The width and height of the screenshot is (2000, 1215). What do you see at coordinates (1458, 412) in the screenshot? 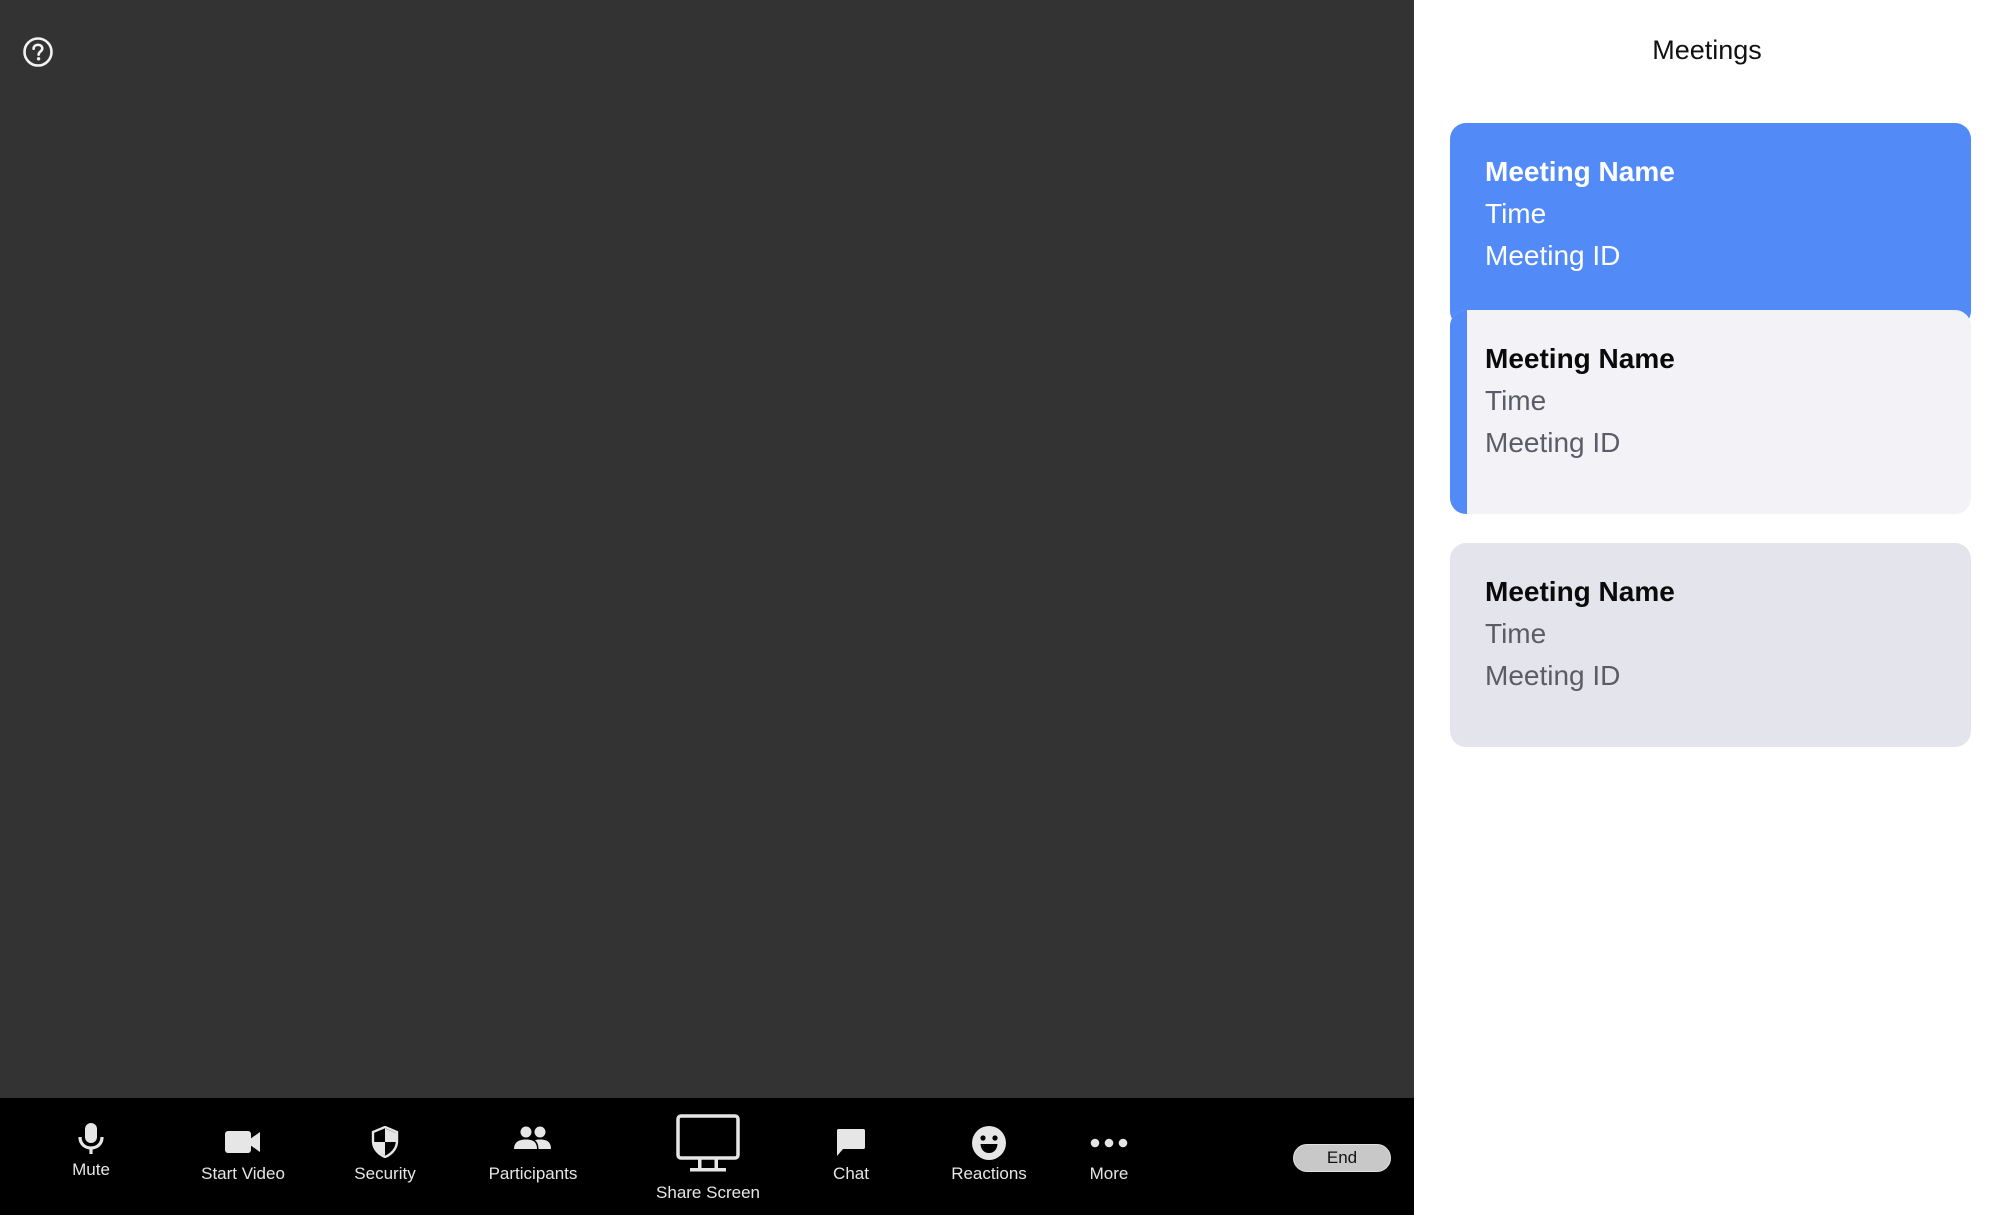
I see `card-accent-bar` at bounding box center [1458, 412].